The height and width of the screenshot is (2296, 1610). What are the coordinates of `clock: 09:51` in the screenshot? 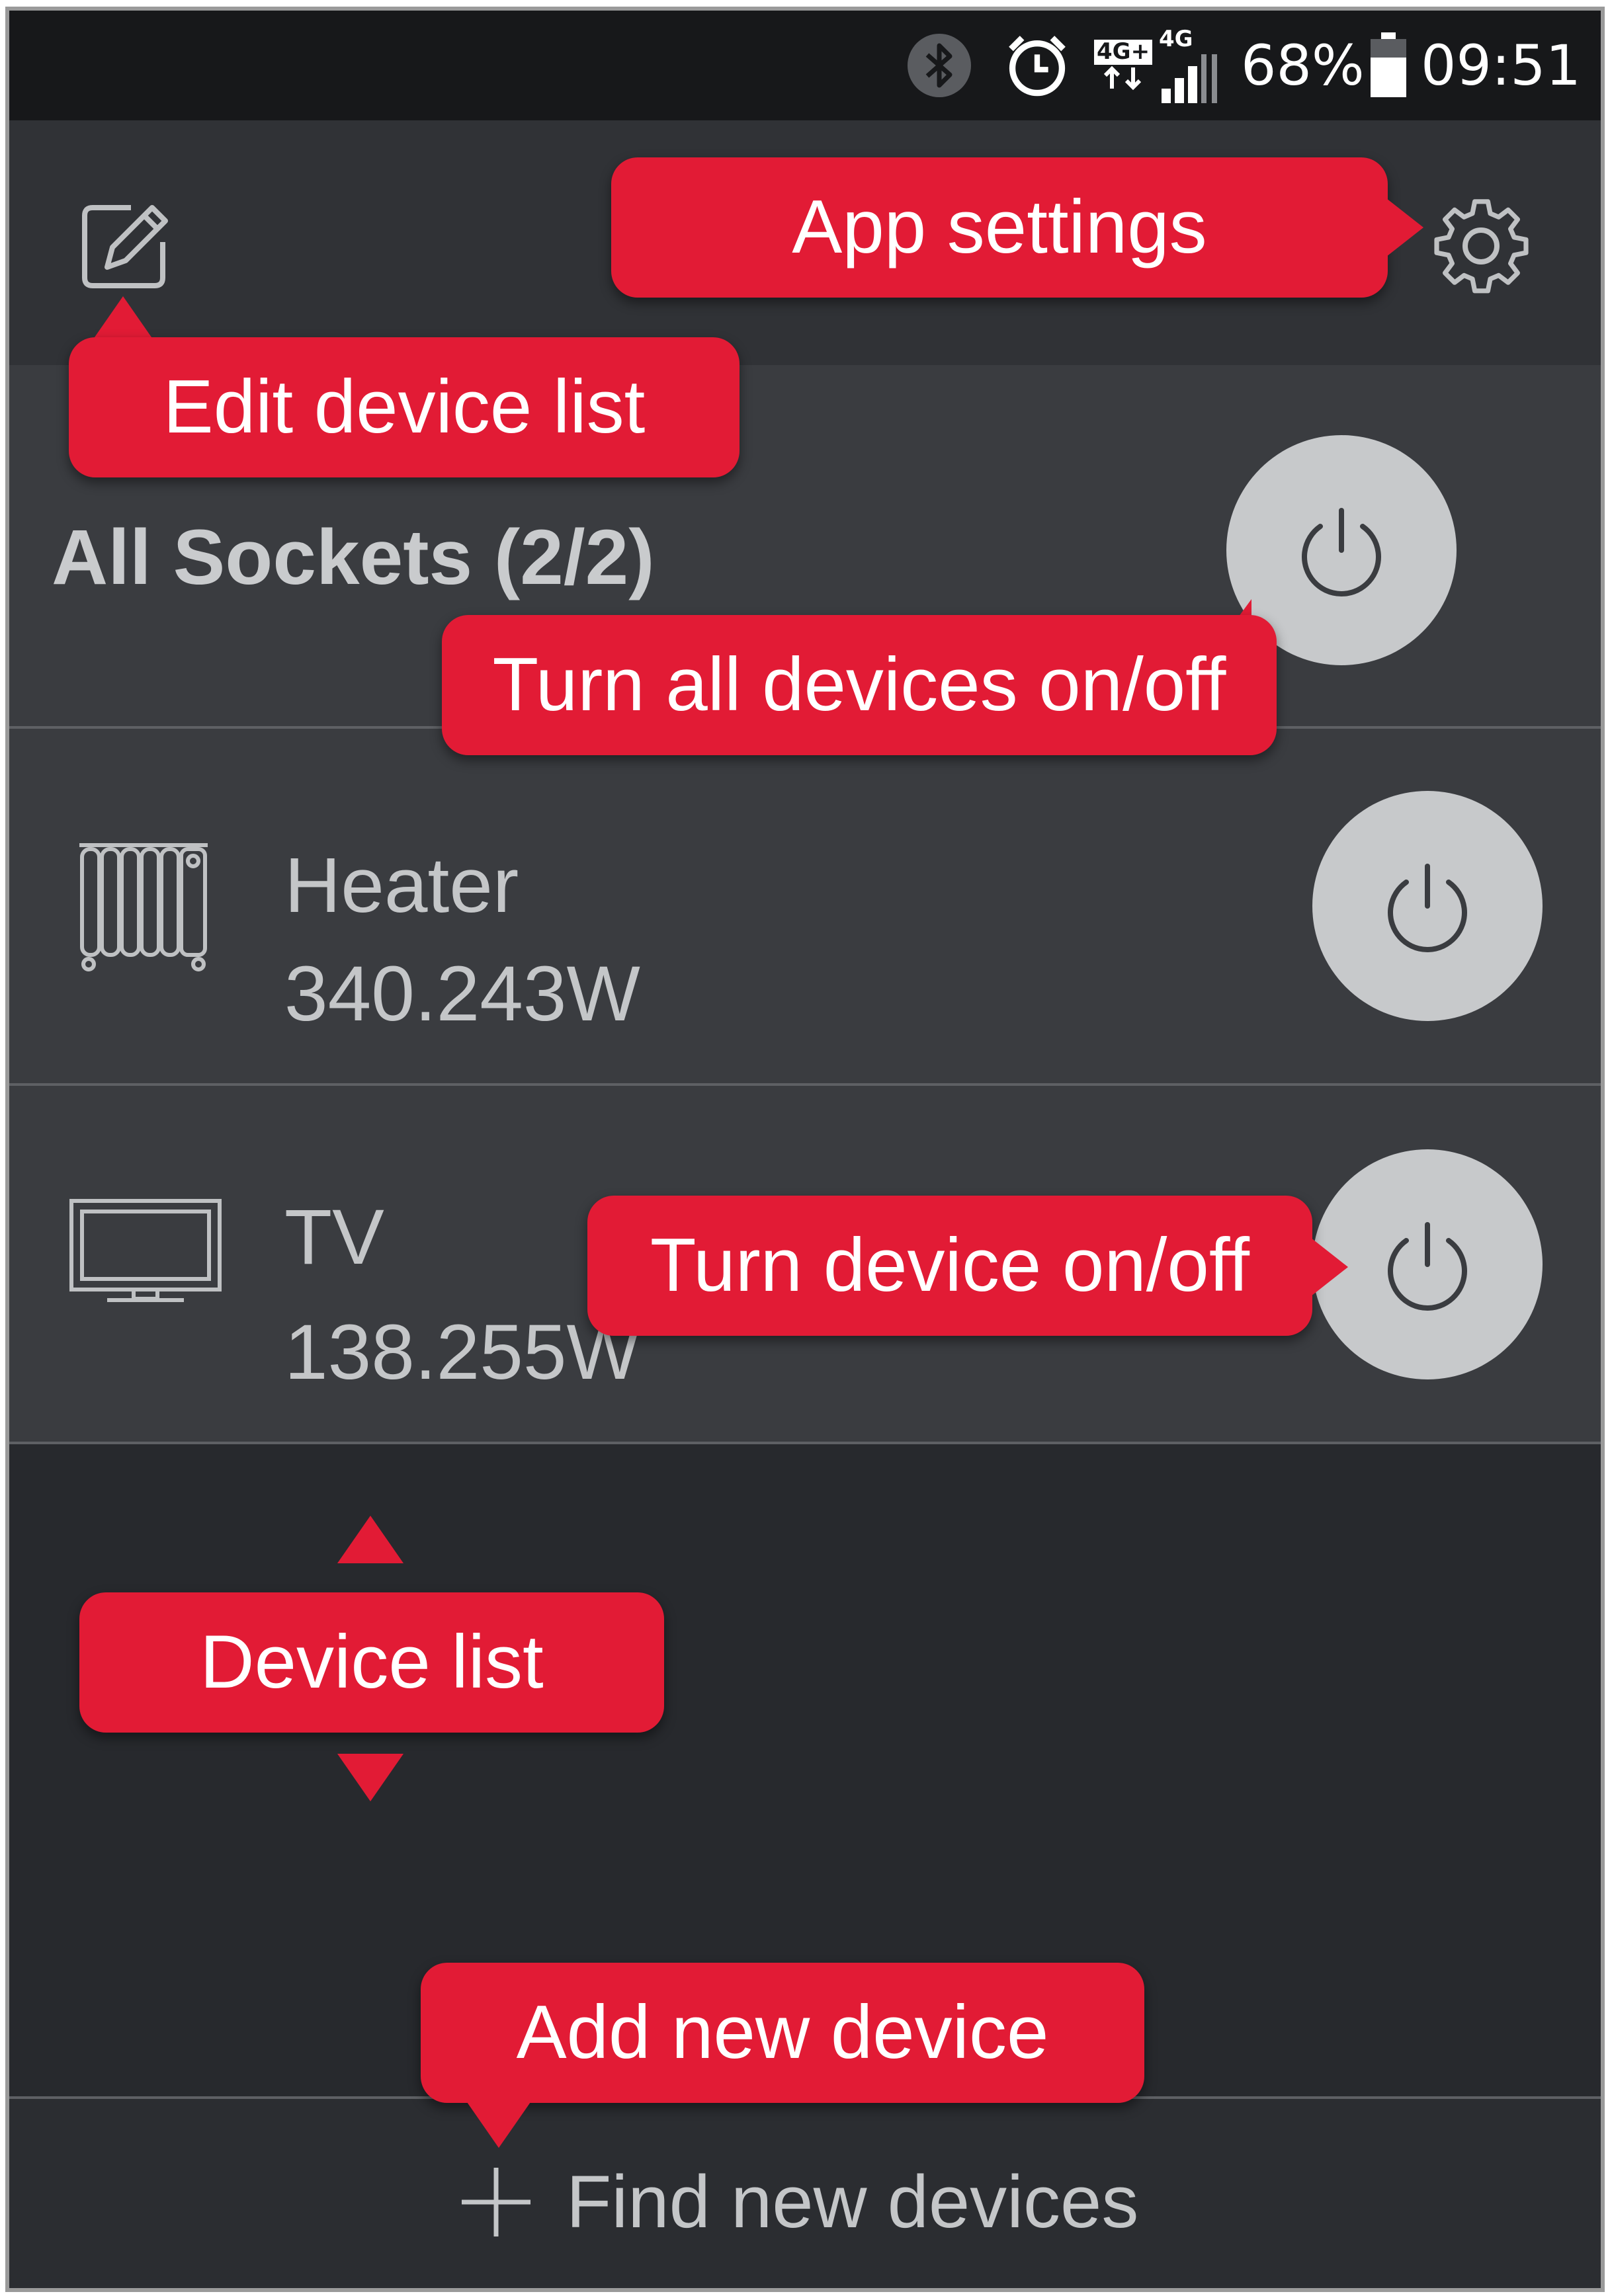 It's located at (1501, 65).